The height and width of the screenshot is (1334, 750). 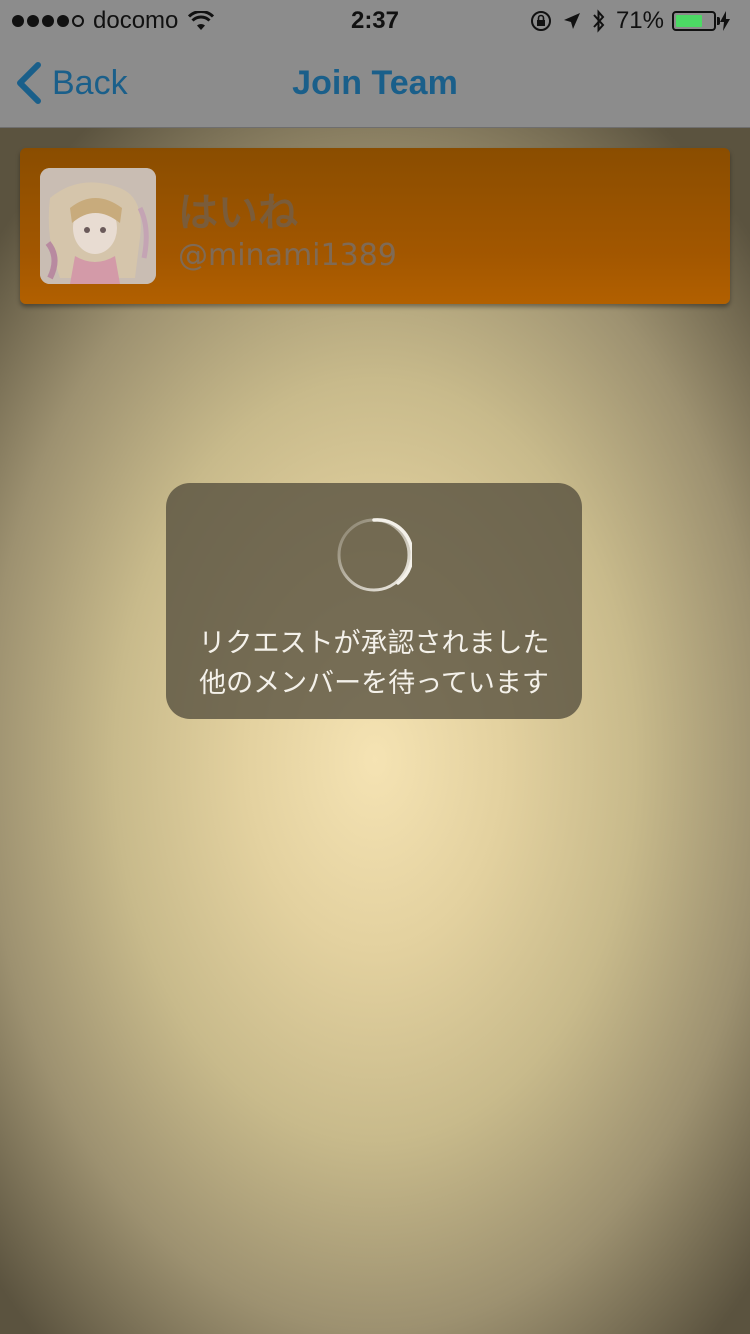 What do you see at coordinates (374, 601) in the screenshot?
I see `progress-hud: リクエストが承認されました 他のメンバーを待っています` at bounding box center [374, 601].